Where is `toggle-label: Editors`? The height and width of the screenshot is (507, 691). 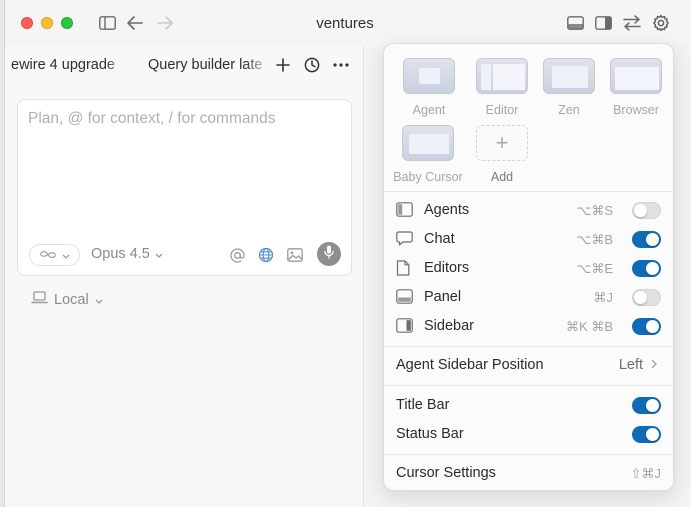 toggle-label: Editors is located at coordinates (447, 268).